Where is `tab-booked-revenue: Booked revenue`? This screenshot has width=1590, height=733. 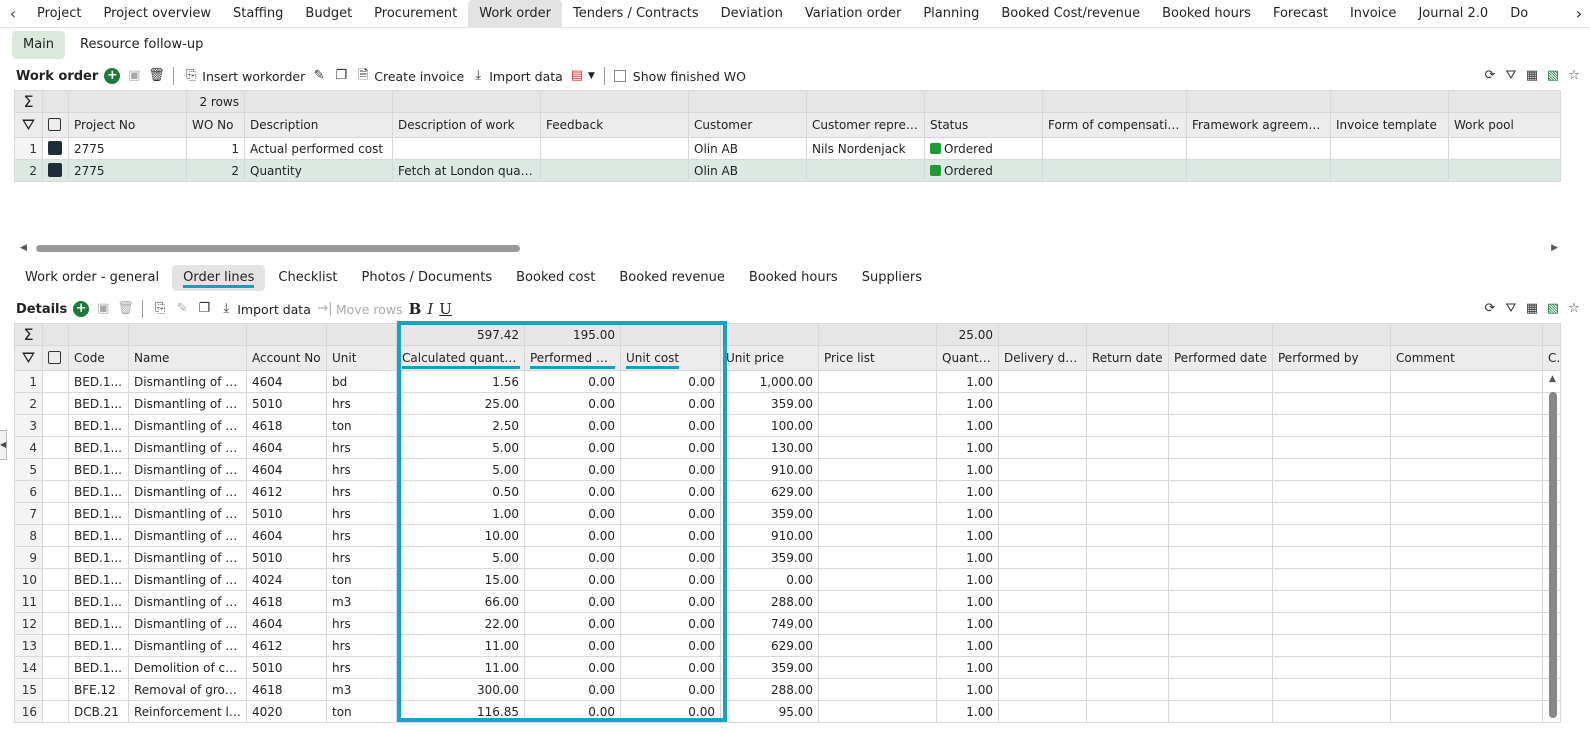
tab-booked-revenue: Booked revenue is located at coordinates (672, 278).